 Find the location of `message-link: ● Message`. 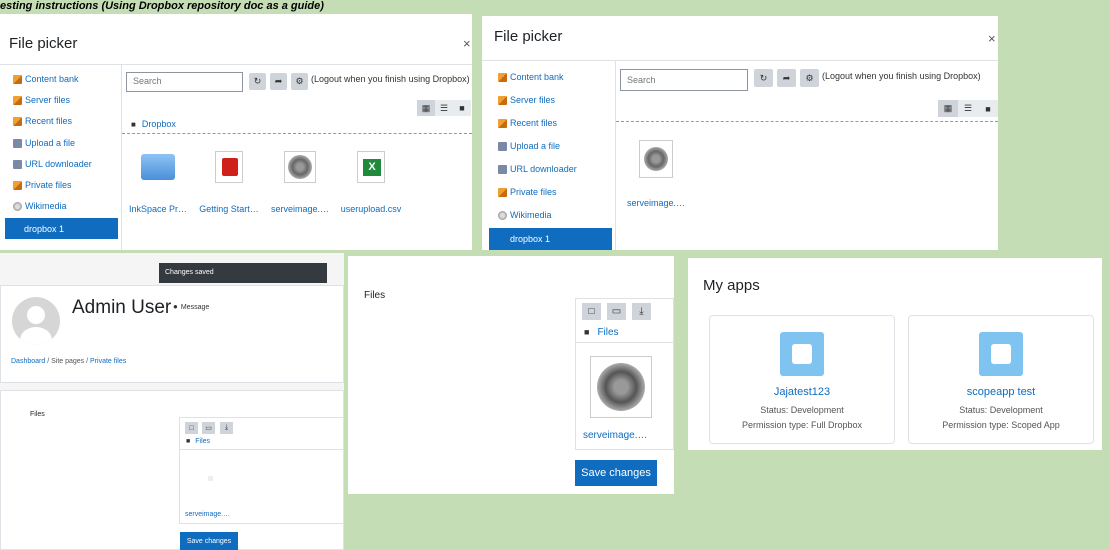

message-link: ● Message is located at coordinates (191, 306).